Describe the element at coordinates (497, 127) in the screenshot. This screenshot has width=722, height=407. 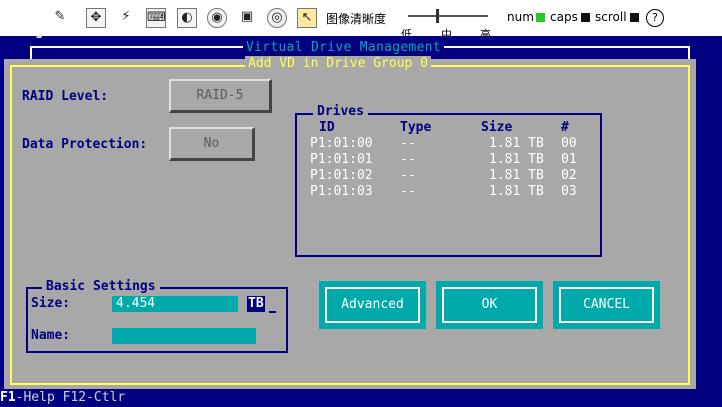
I see `drives-header-size: Size` at that location.